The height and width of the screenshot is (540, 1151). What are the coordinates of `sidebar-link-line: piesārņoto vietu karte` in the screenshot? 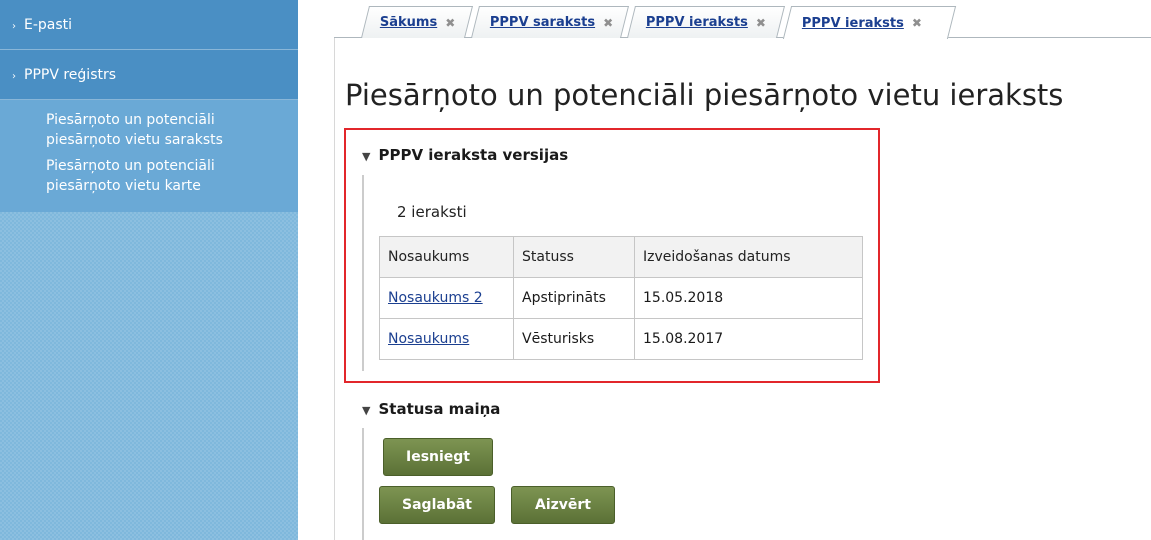 It's located at (123, 186).